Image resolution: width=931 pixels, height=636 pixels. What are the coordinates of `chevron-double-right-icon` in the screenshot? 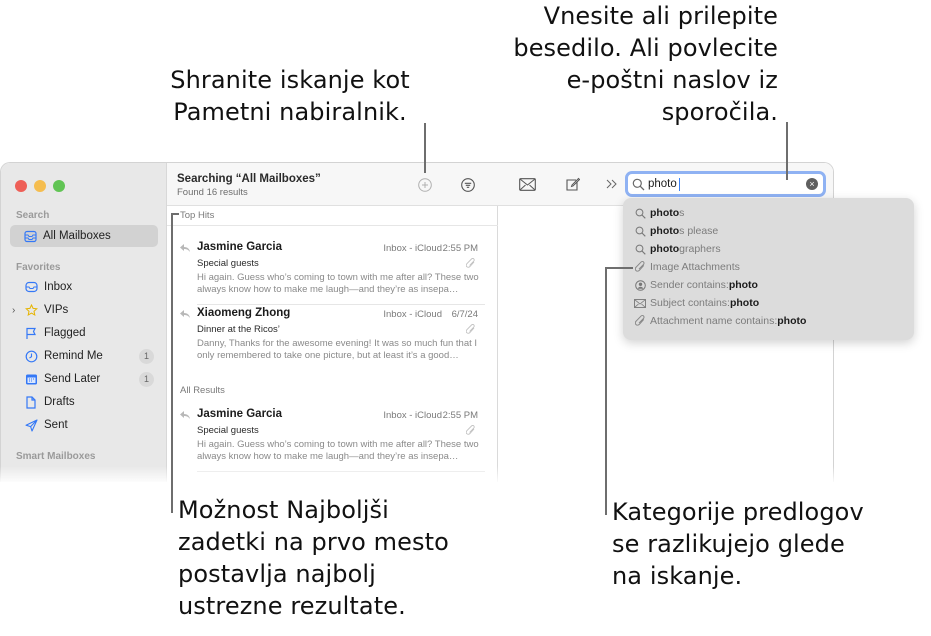 It's located at (611, 184).